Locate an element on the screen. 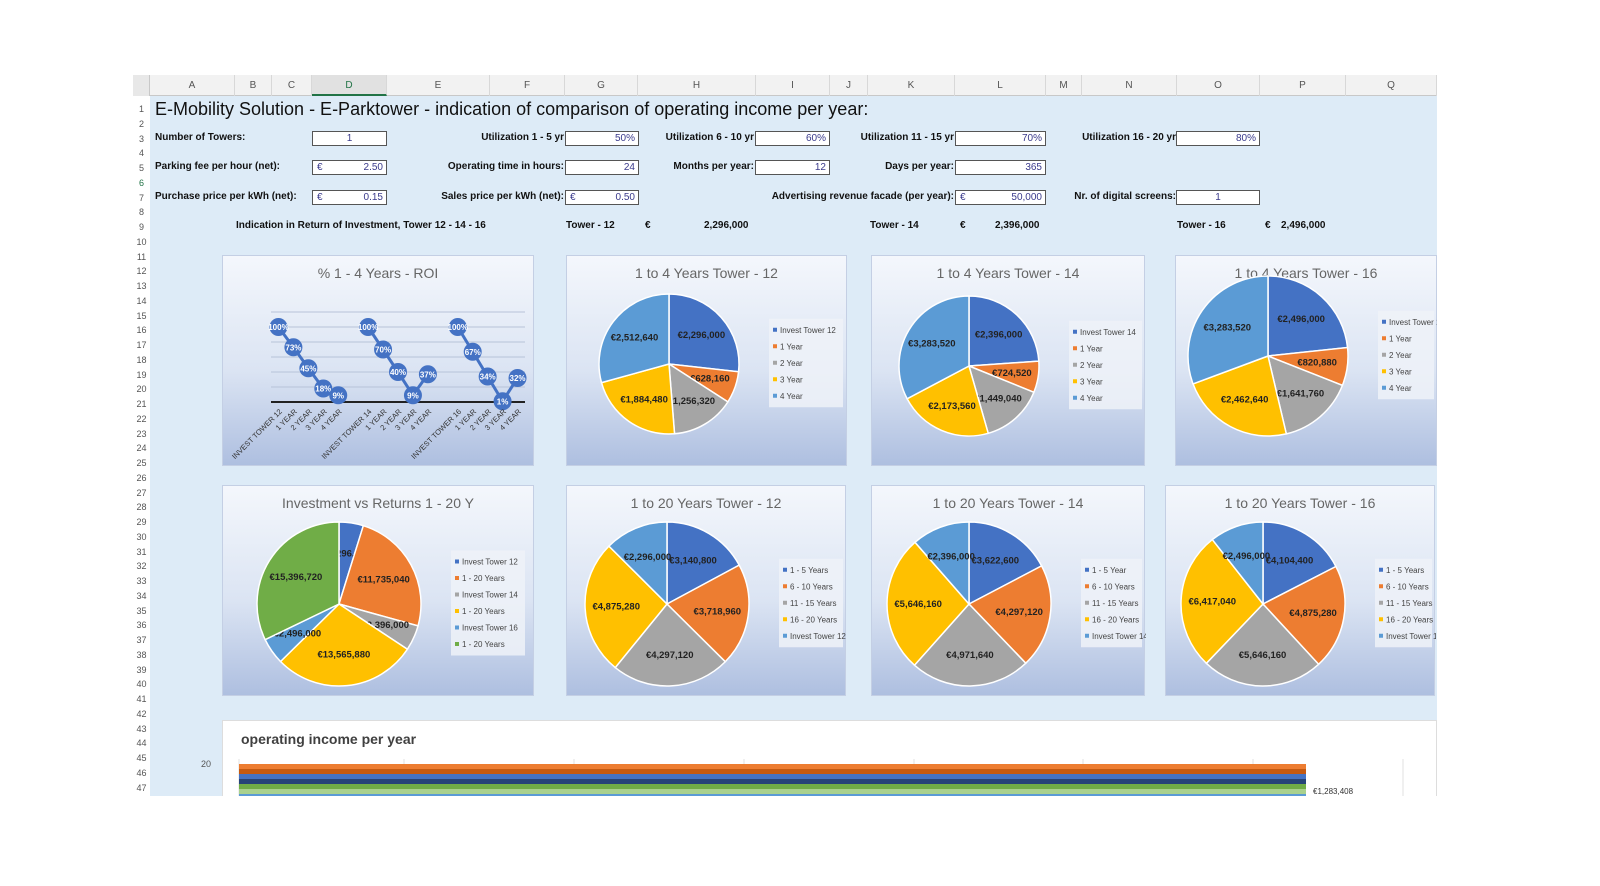  legend-item: Invest Tower 12 is located at coordinates (808, 330).